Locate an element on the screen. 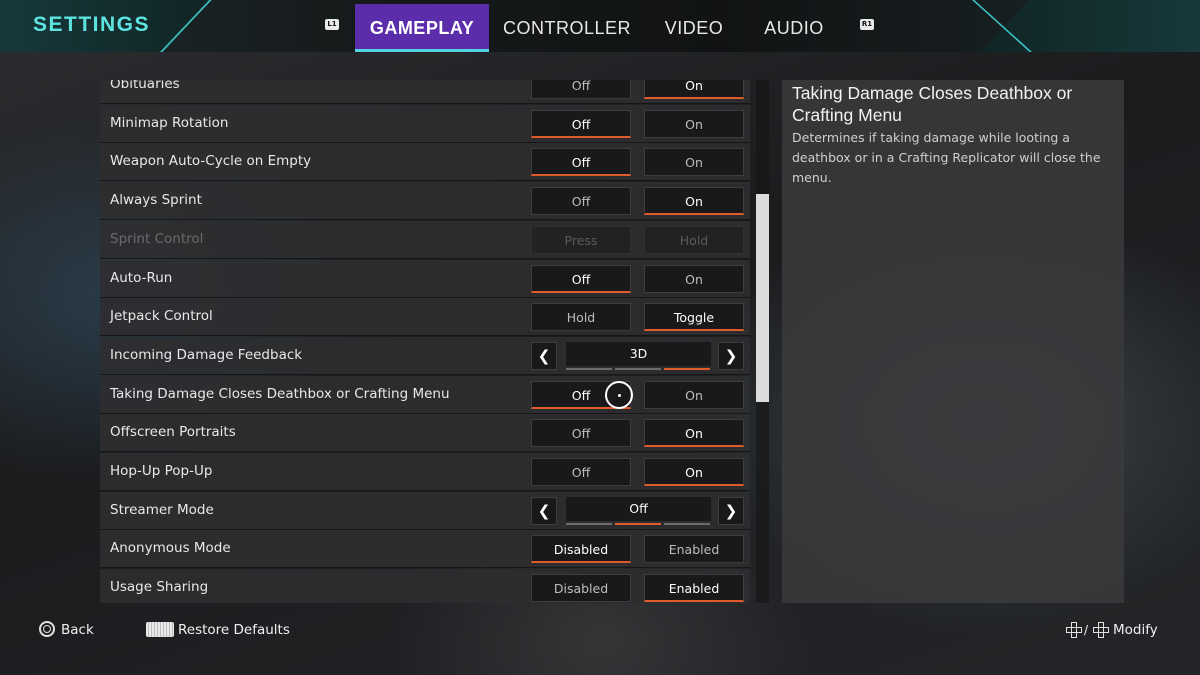 Image resolution: width=1200 pixels, height=675 pixels. settings-row: Minimap Rotation Off On is located at coordinates (425, 123).